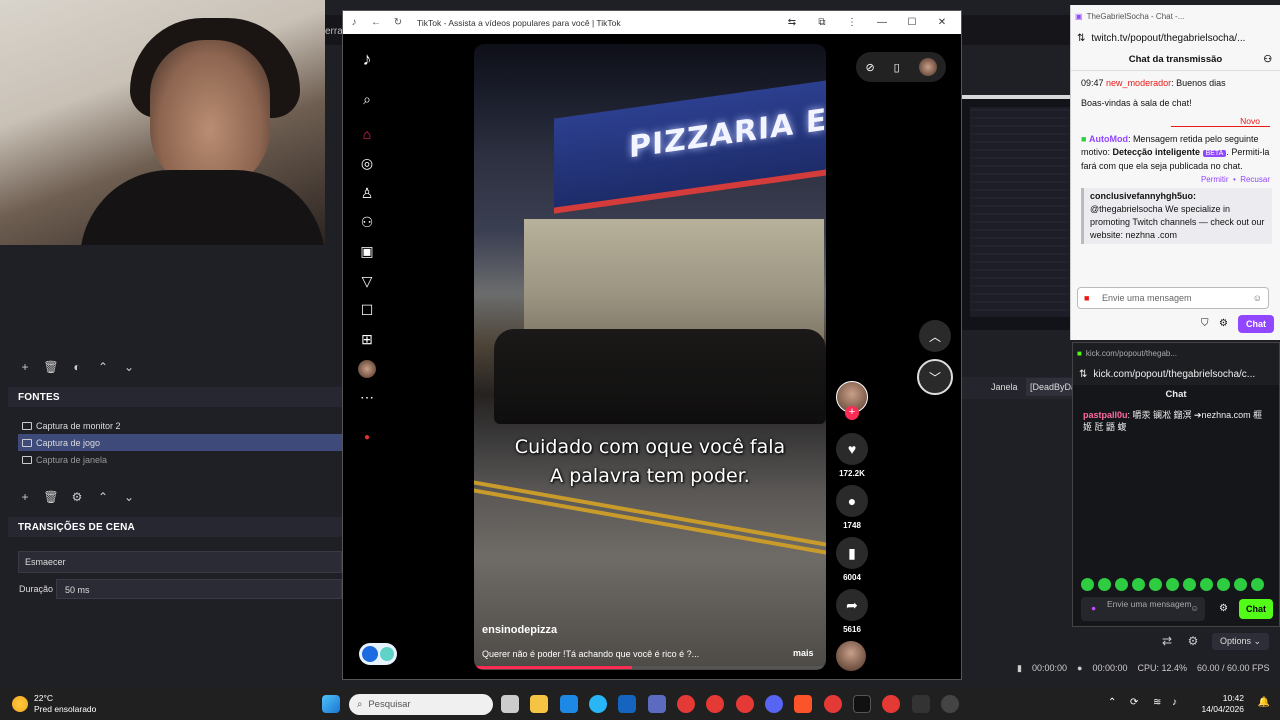 This screenshot has height=720, width=1280. Describe the element at coordinates (935, 377) in the screenshot. I see `chevron-down-icon: ﹀` at that location.